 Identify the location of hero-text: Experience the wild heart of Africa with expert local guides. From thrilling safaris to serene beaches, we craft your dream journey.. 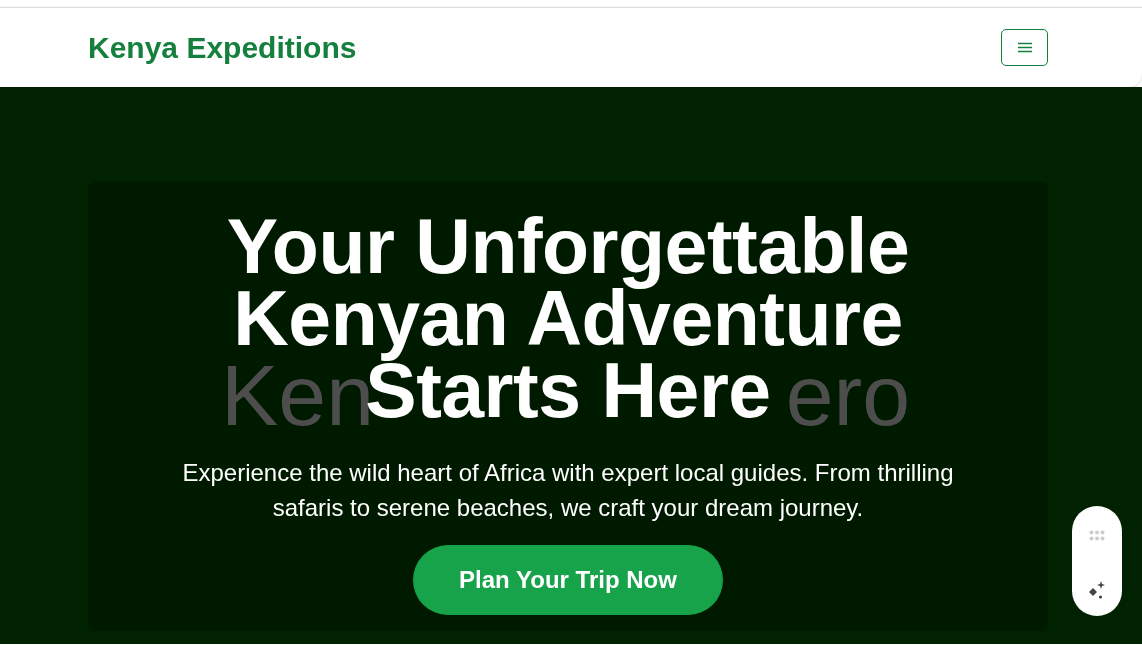
(568, 490).